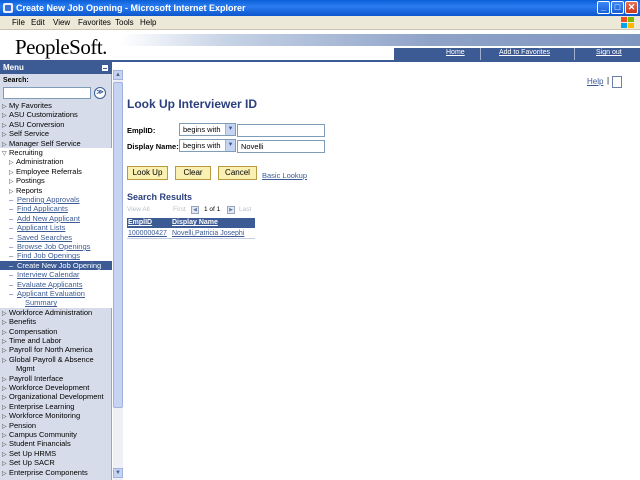  What do you see at coordinates (48, 472) in the screenshot?
I see `sidebar-item-label: Enterprise Components` at bounding box center [48, 472].